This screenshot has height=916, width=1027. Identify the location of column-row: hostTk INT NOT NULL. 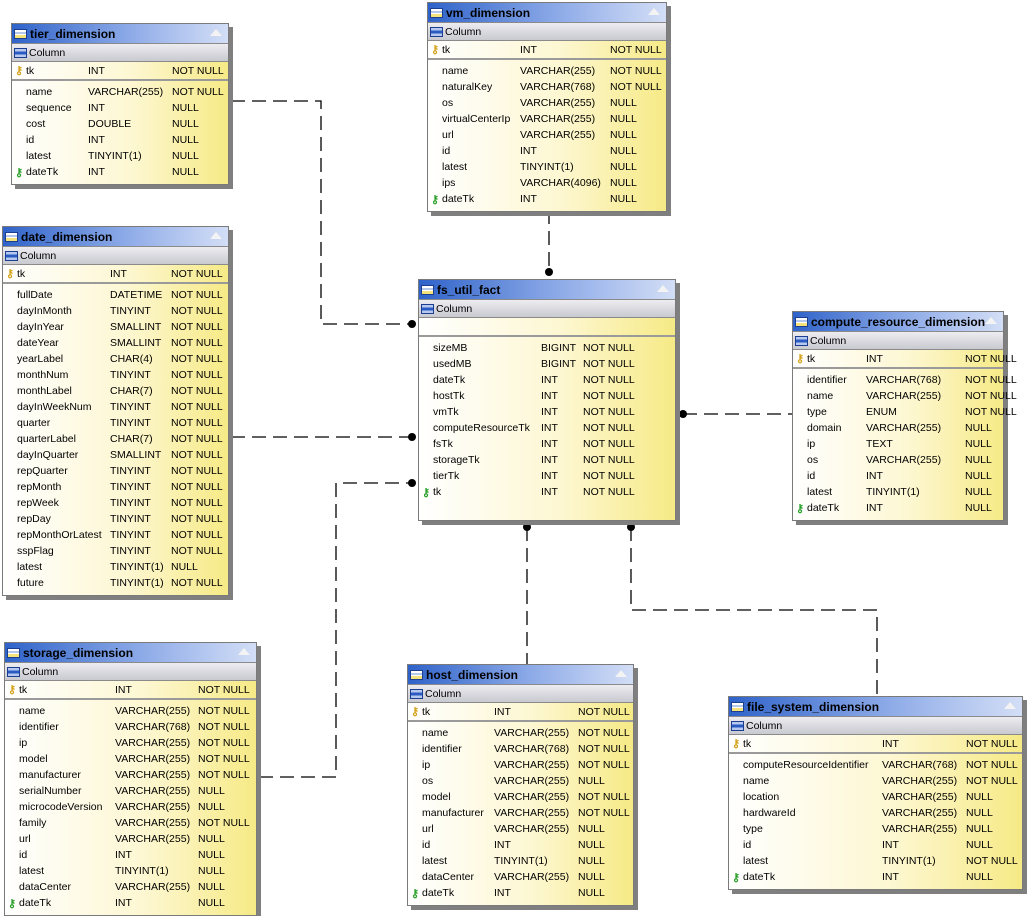
(547, 396).